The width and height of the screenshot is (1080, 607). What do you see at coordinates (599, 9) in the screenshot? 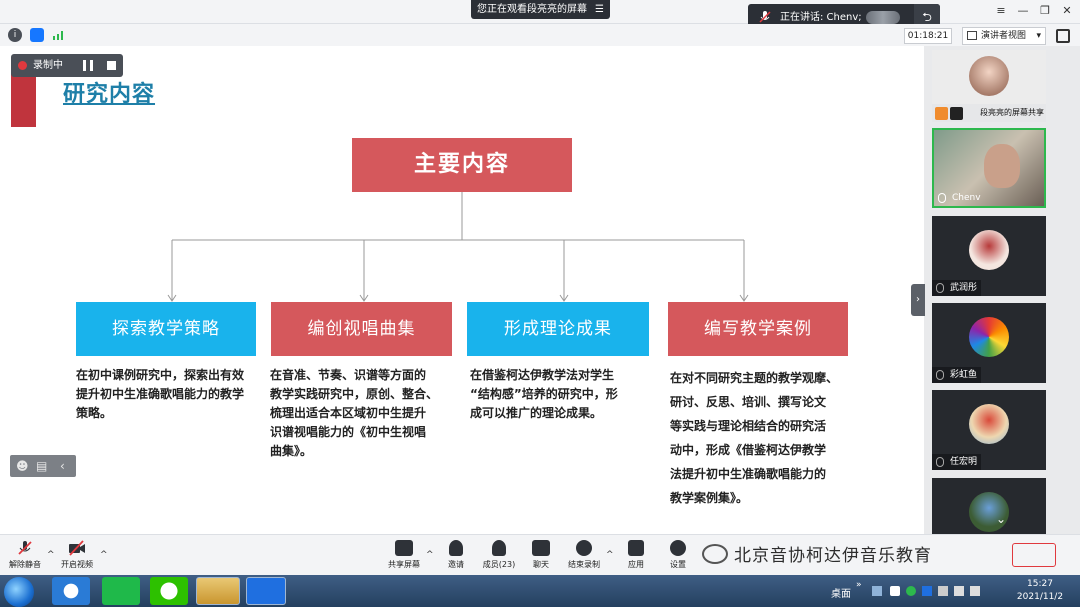
I see `menu-icon: ☰` at bounding box center [599, 9].